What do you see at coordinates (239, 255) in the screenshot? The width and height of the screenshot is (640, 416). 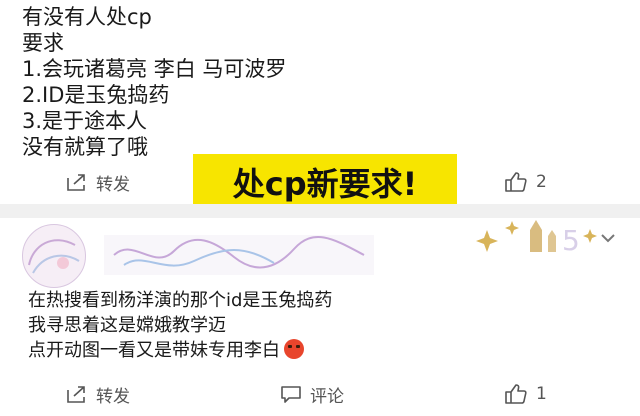 I see `blurred-username` at bounding box center [239, 255].